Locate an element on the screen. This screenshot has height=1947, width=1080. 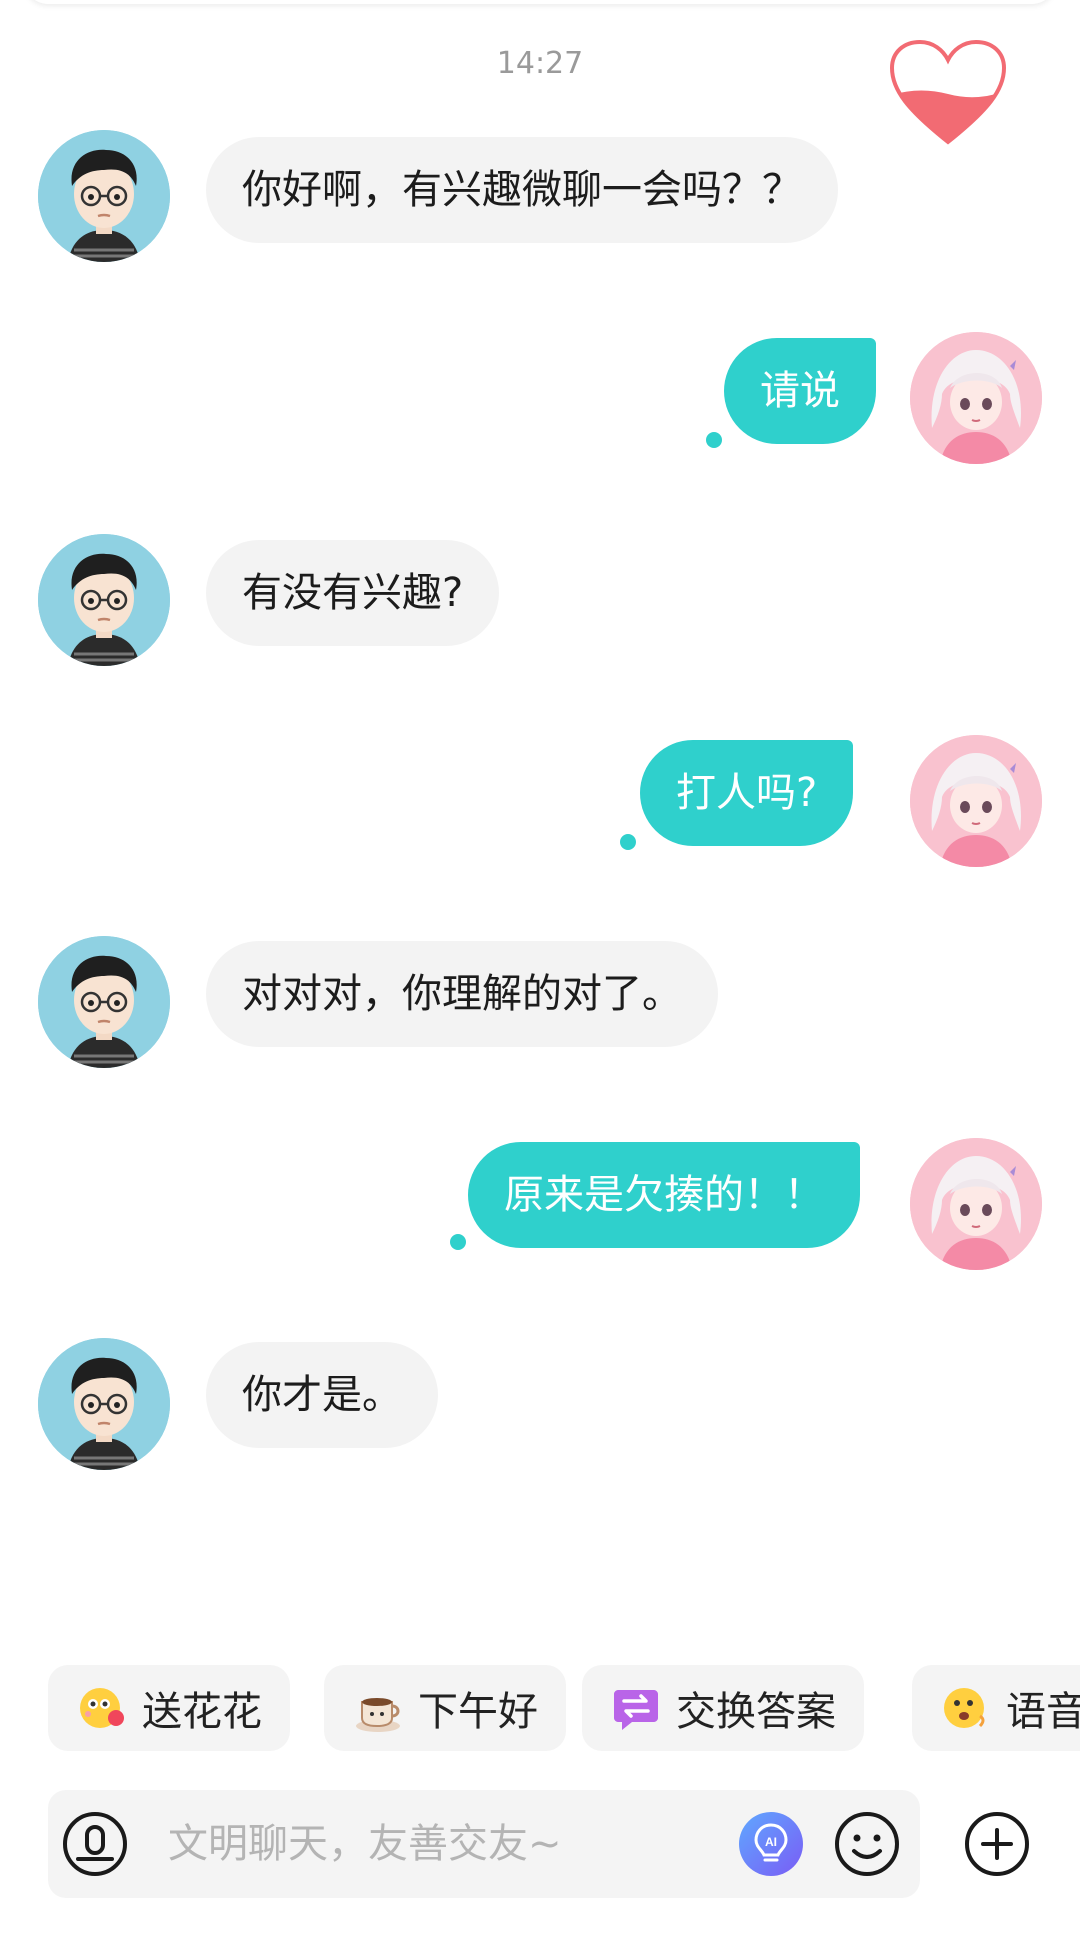
outgoing-message-bubble: 请说 is located at coordinates (800, 391).